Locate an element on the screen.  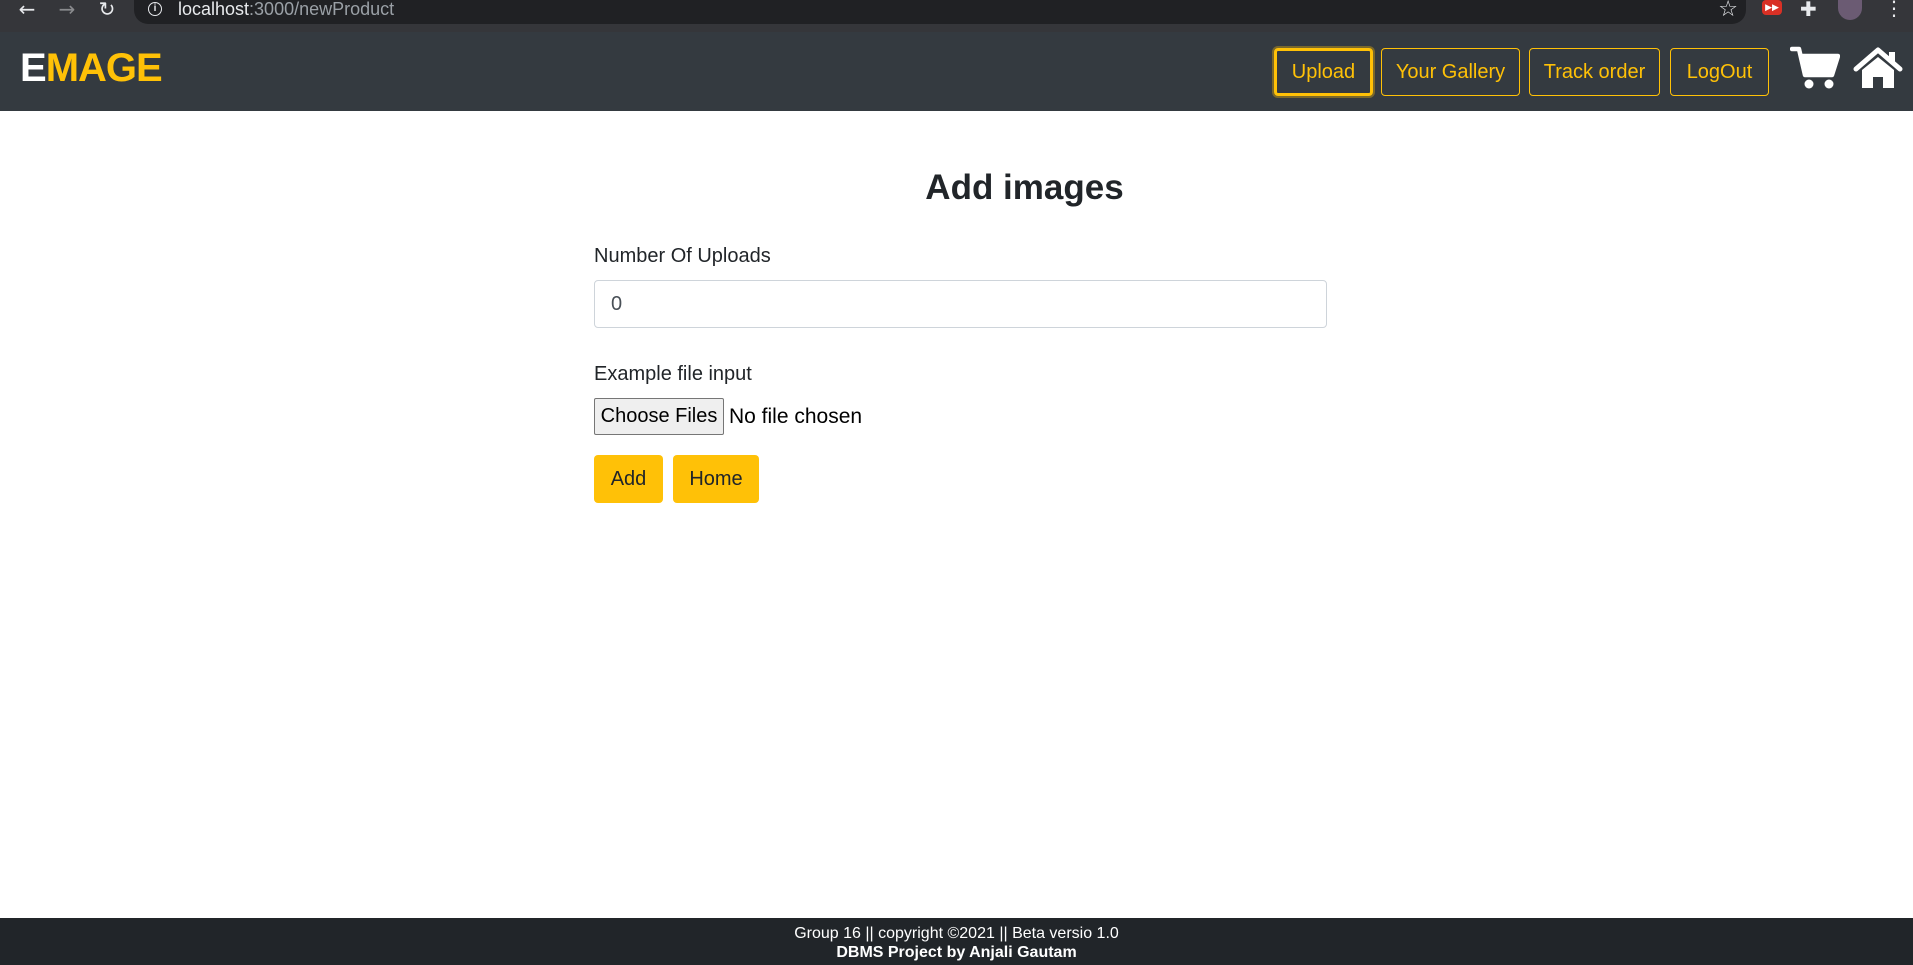
nav-track-order-button: Track order is located at coordinates (1594, 72).